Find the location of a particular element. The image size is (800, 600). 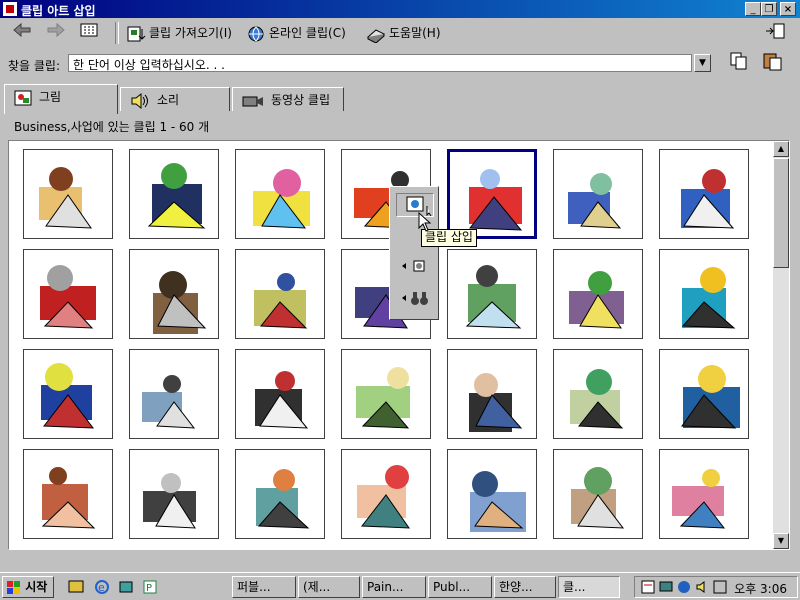

grid-view-icon is located at coordinates (89, 30).